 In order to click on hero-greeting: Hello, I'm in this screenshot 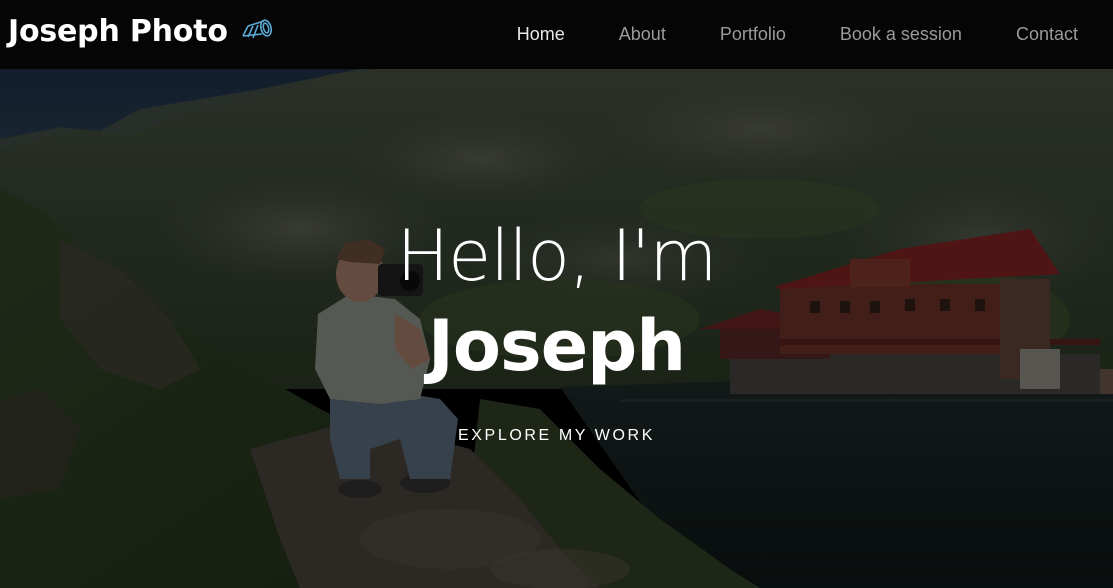, I will do `click(556, 256)`.